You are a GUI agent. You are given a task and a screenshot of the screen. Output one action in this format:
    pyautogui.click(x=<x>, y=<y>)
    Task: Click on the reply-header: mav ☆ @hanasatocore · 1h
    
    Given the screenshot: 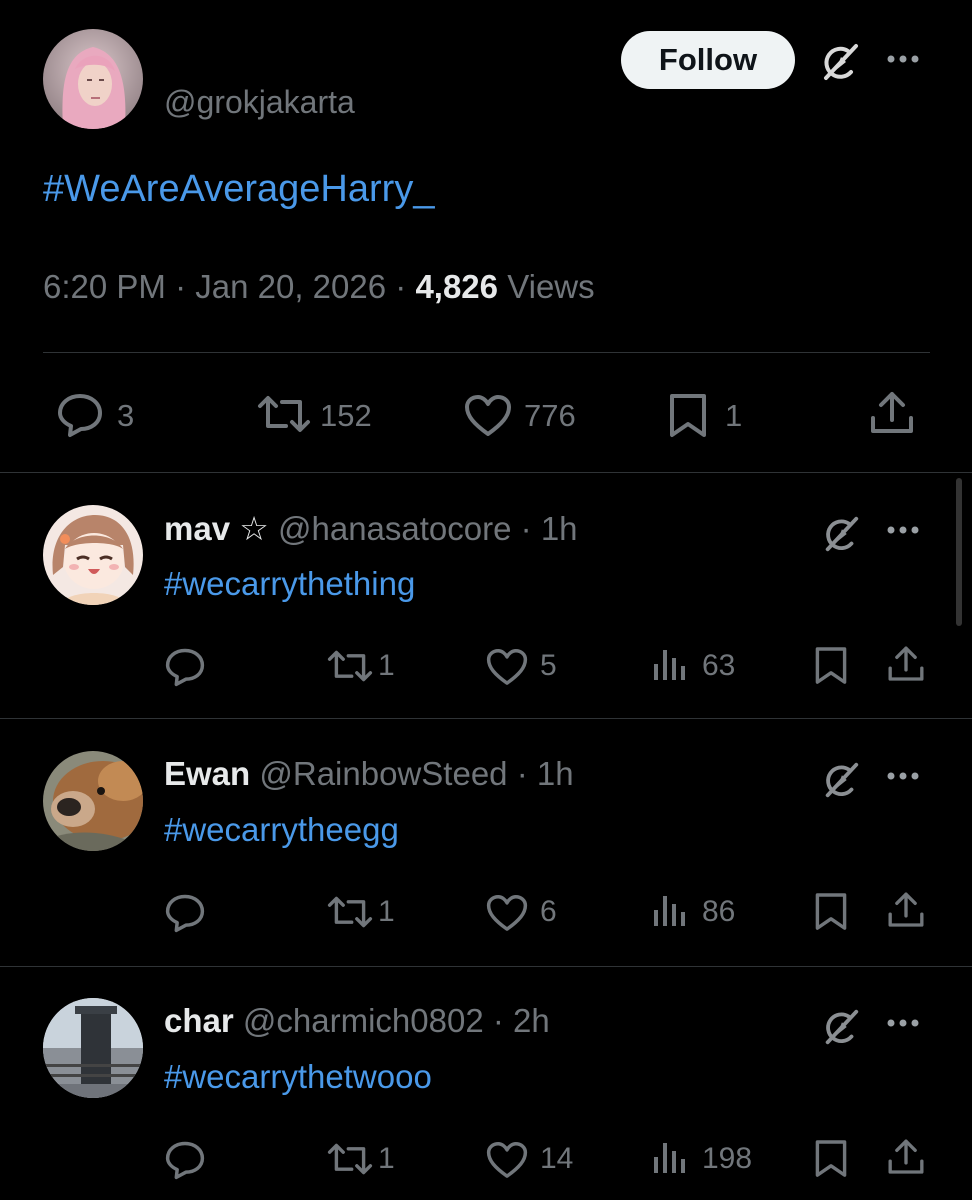 What is the action you would take?
    pyautogui.click(x=371, y=528)
    